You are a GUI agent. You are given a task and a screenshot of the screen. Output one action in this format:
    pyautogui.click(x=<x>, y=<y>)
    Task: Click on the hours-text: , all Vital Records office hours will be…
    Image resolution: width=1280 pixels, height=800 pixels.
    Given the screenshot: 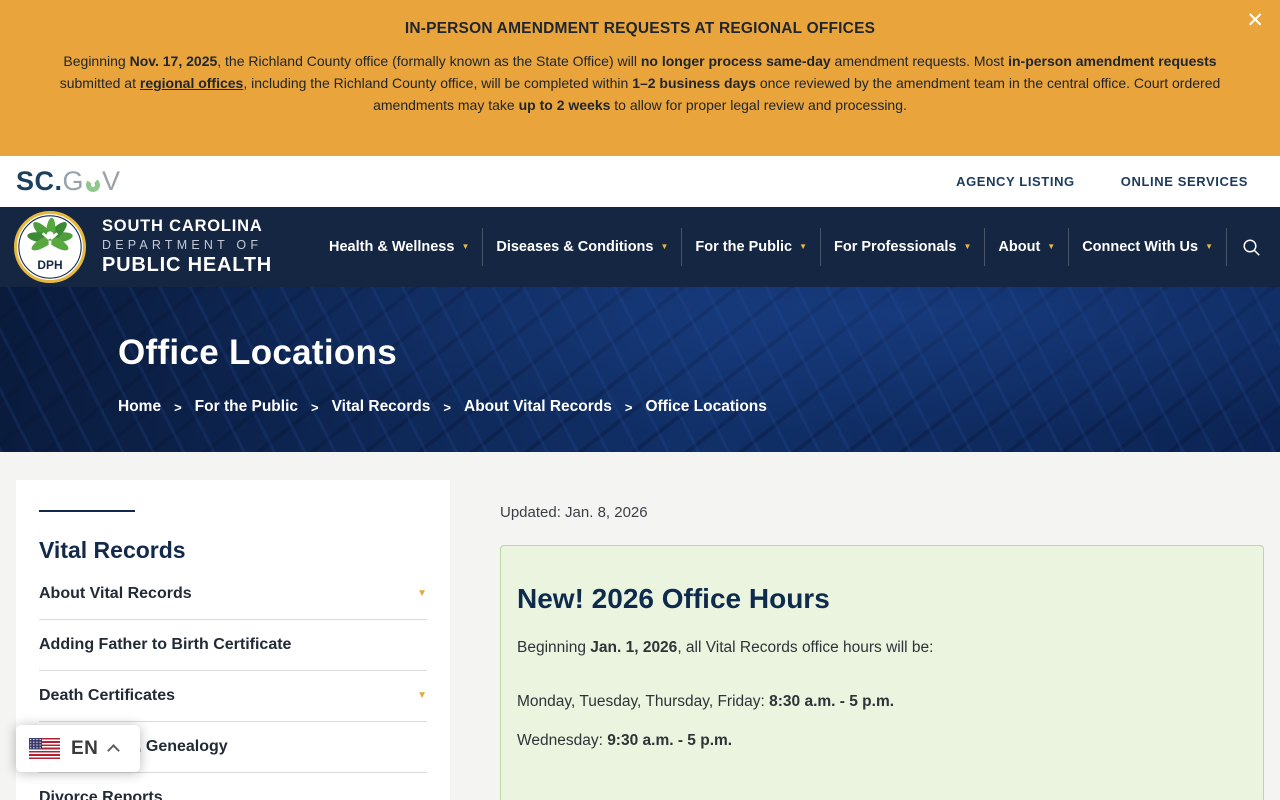 What is the action you would take?
    pyautogui.click(x=805, y=647)
    